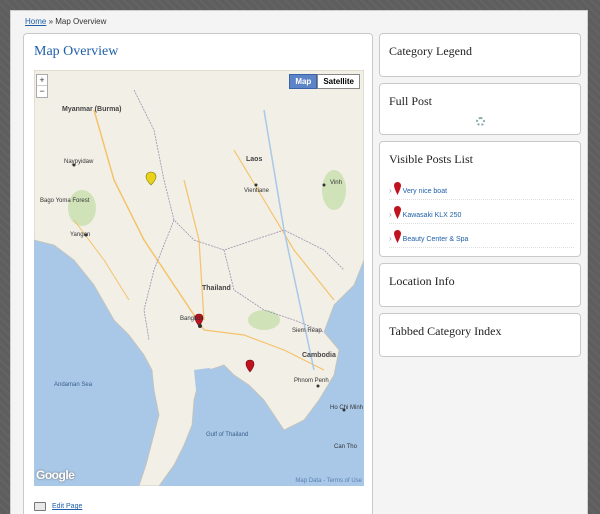 Image resolution: width=600 pixels, height=514 pixels. I want to click on edit-page-row: Edit Page, so click(58, 506).